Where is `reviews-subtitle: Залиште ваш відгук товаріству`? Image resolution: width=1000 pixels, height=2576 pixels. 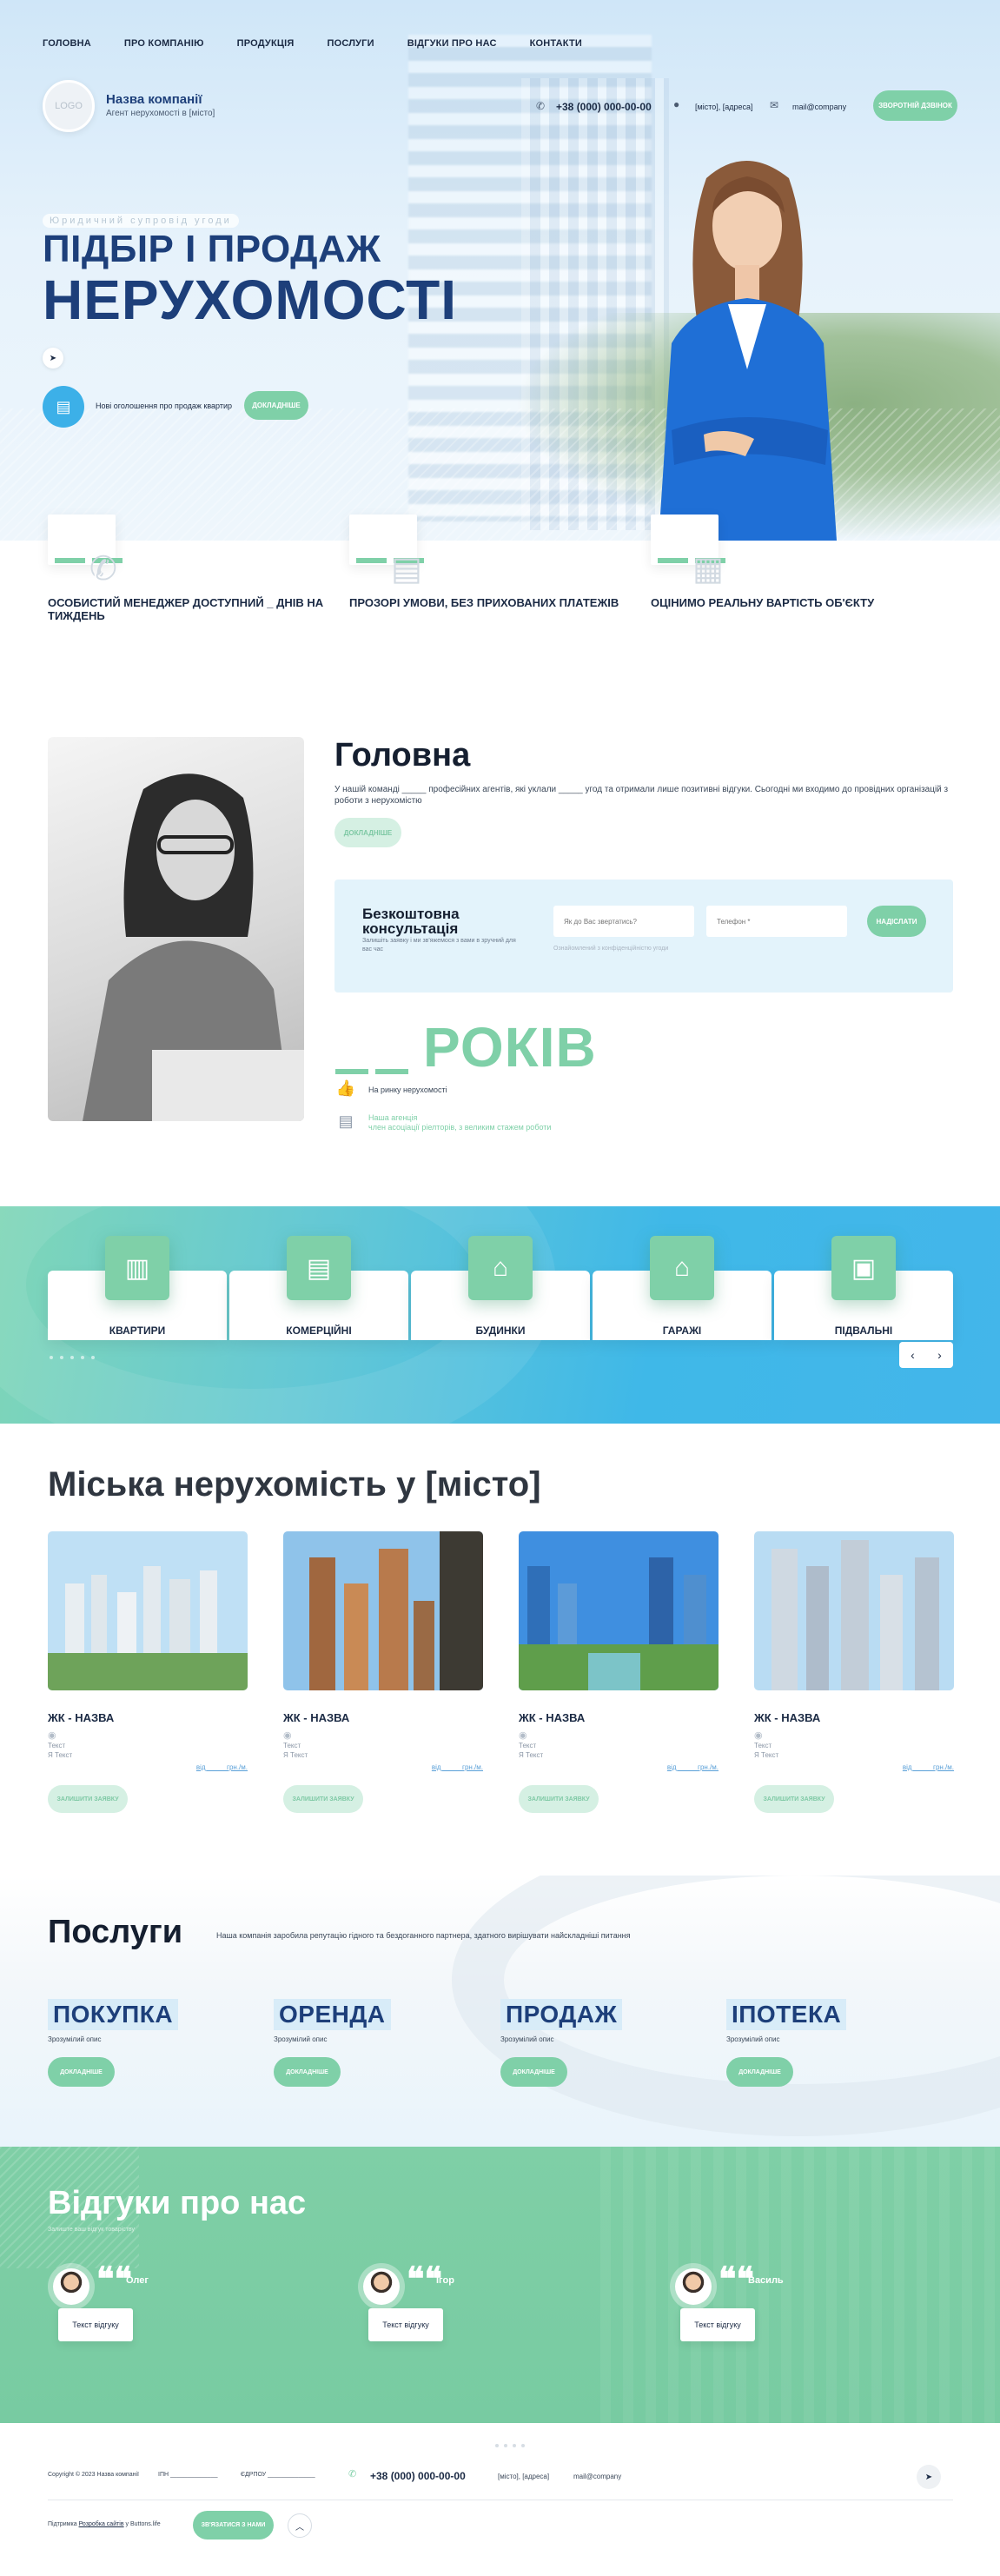
reviews-subtitle: Залиште ваш відгук товаріству is located at coordinates (91, 2230).